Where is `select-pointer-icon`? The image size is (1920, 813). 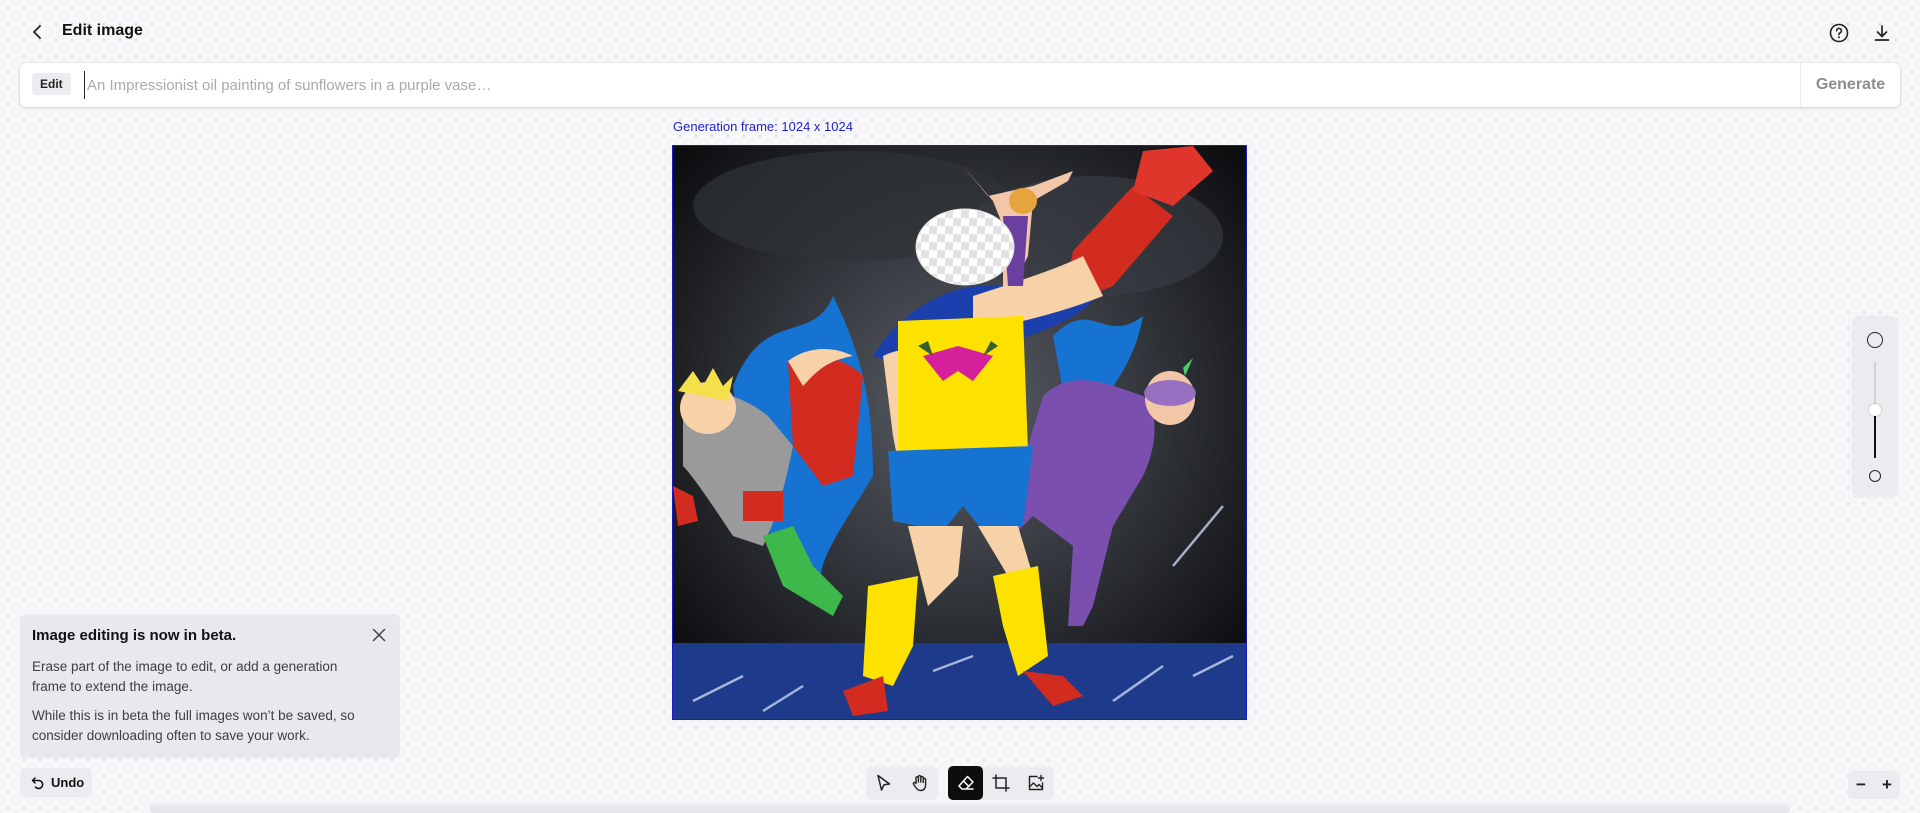
select-pointer-icon is located at coordinates (884, 782).